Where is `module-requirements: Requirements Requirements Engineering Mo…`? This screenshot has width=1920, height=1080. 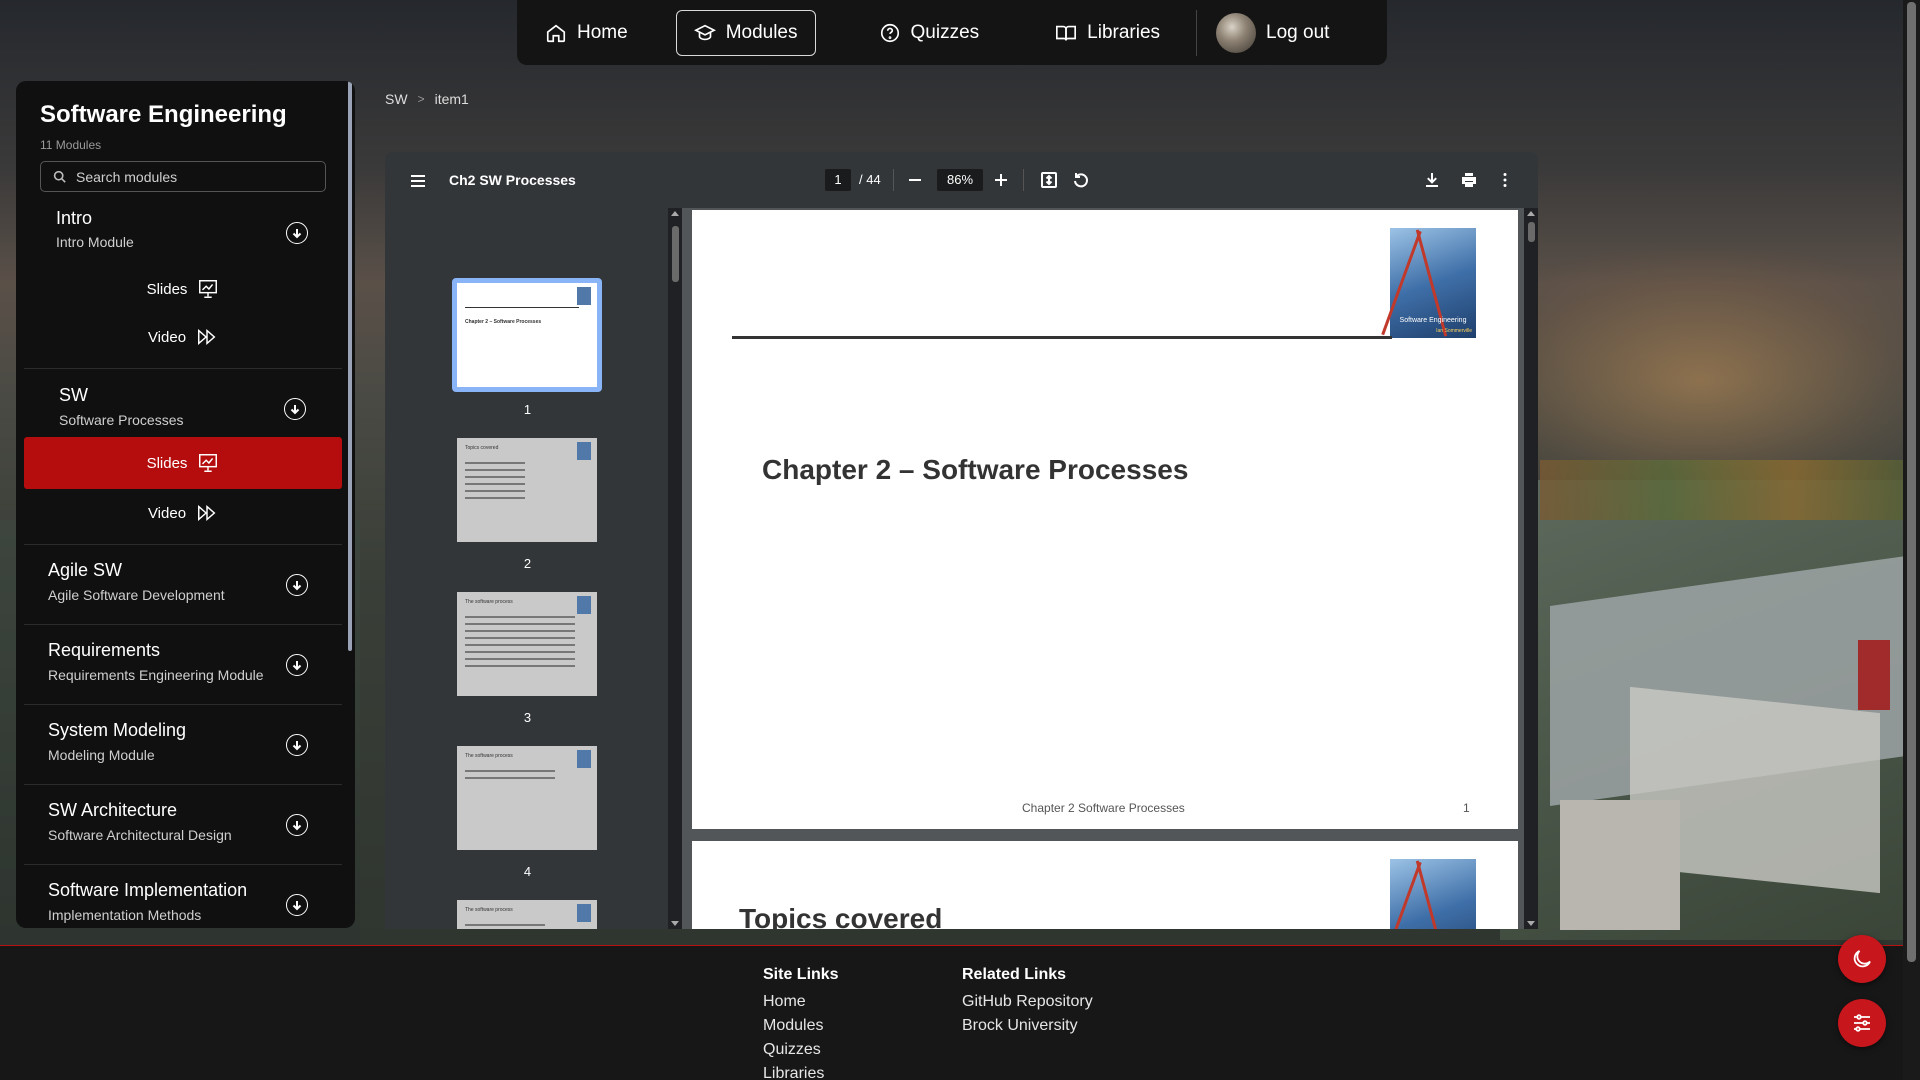
module-requirements: Requirements Requirements Engineering Mo… is located at coordinates (183, 665).